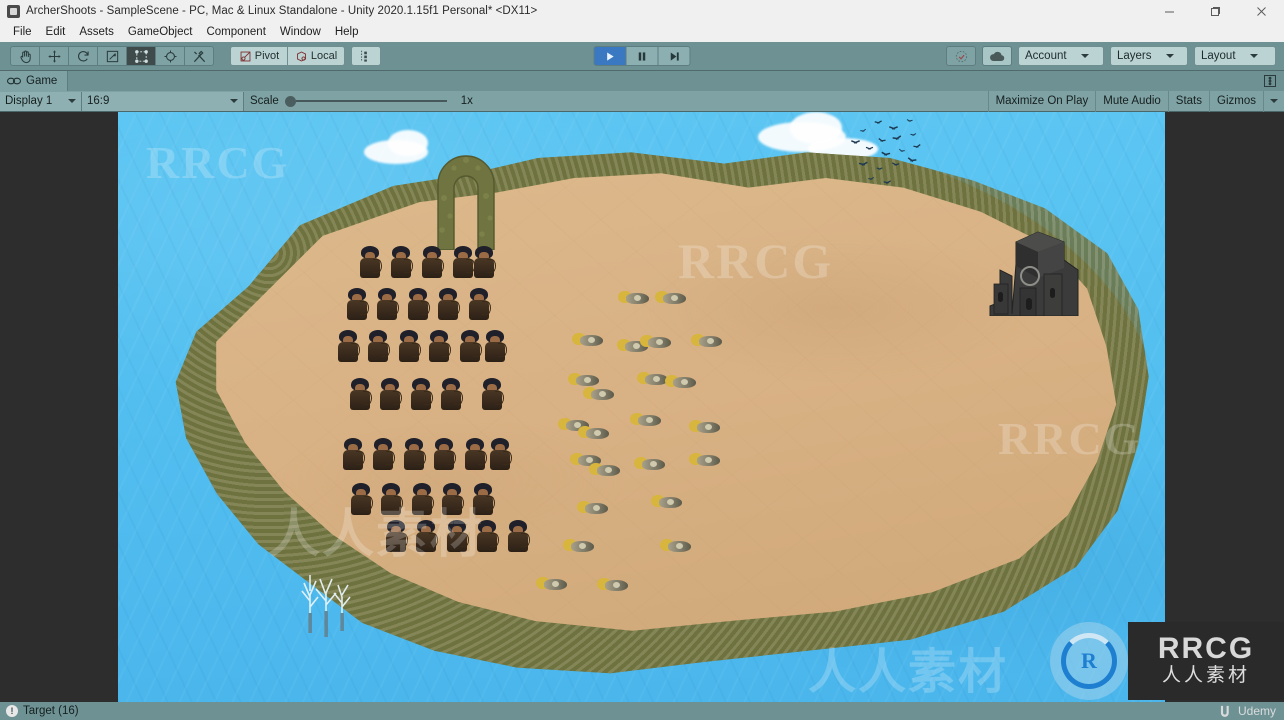 This screenshot has width=1284, height=720. Describe the element at coordinates (1131, 101) in the screenshot. I see `mute-audio-button: Mute Audio` at that location.